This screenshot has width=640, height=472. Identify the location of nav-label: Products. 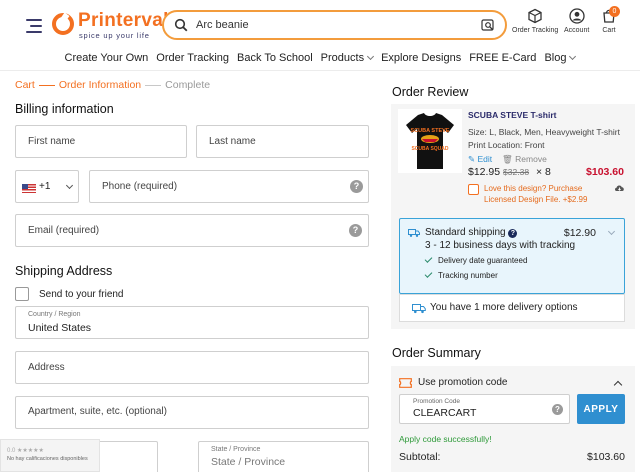
(342, 58).